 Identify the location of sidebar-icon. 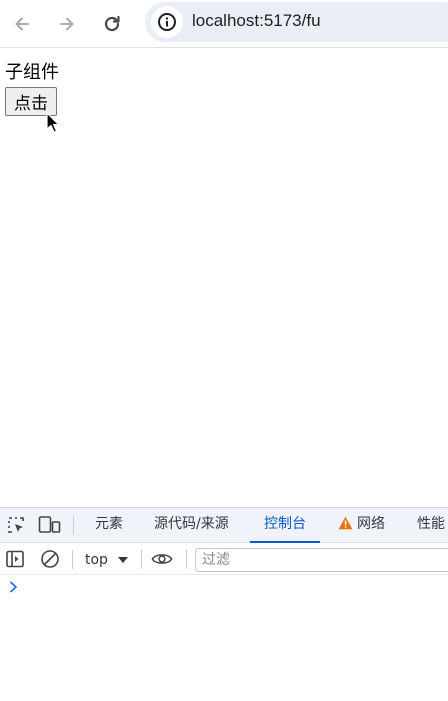
(15, 559).